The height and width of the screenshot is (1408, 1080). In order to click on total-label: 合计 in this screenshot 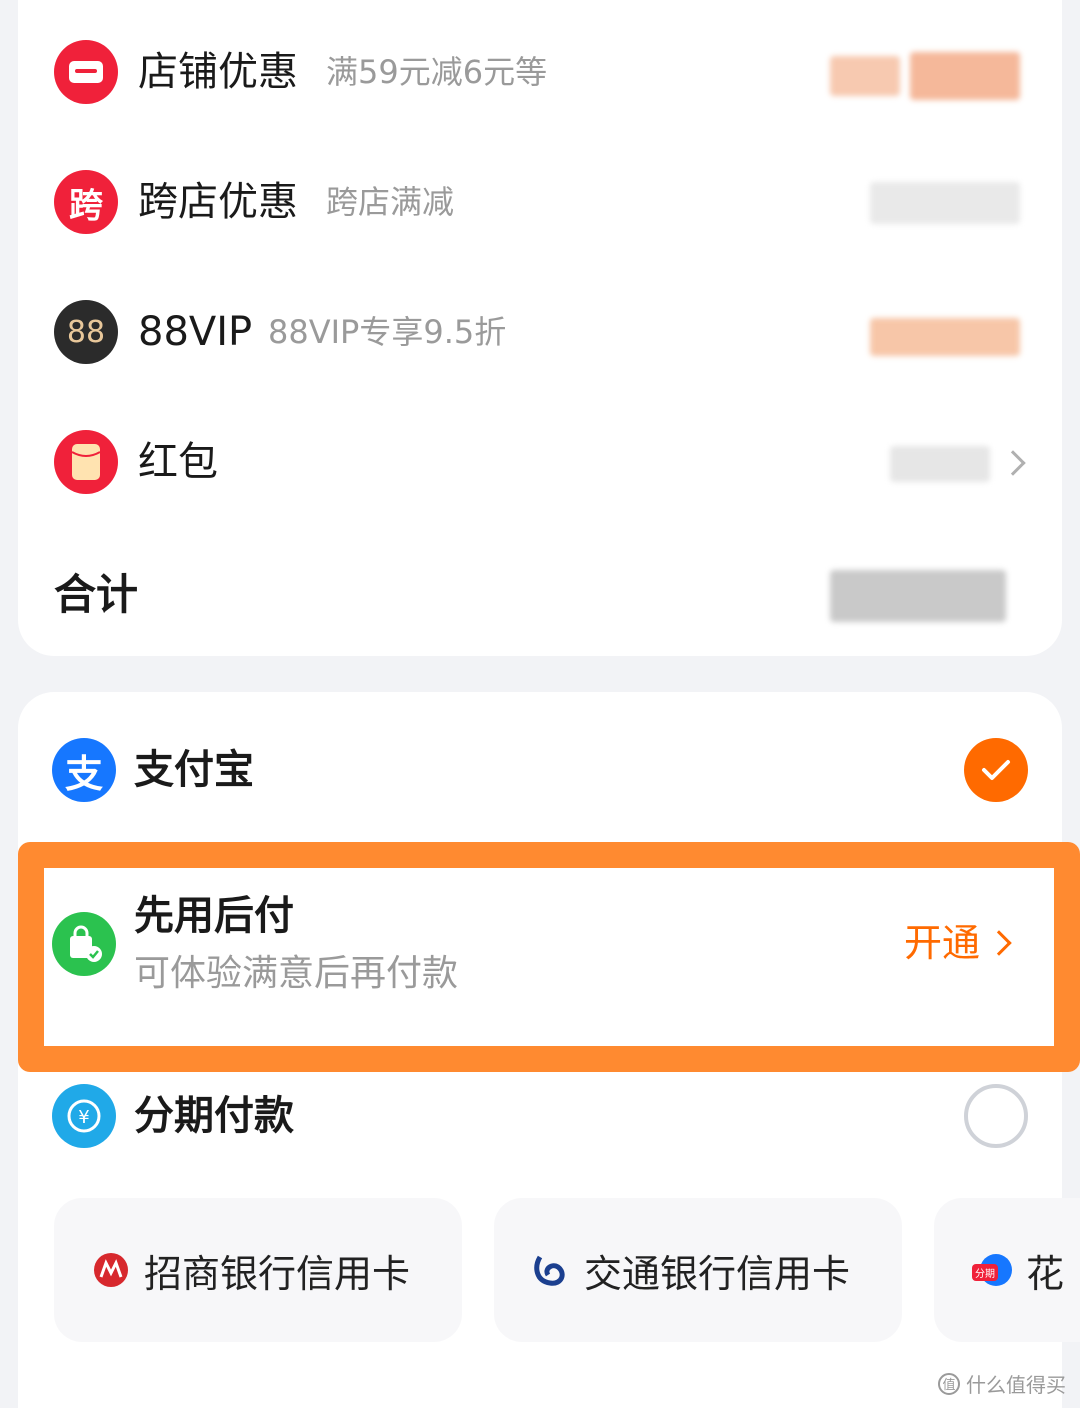, I will do `click(96, 594)`.